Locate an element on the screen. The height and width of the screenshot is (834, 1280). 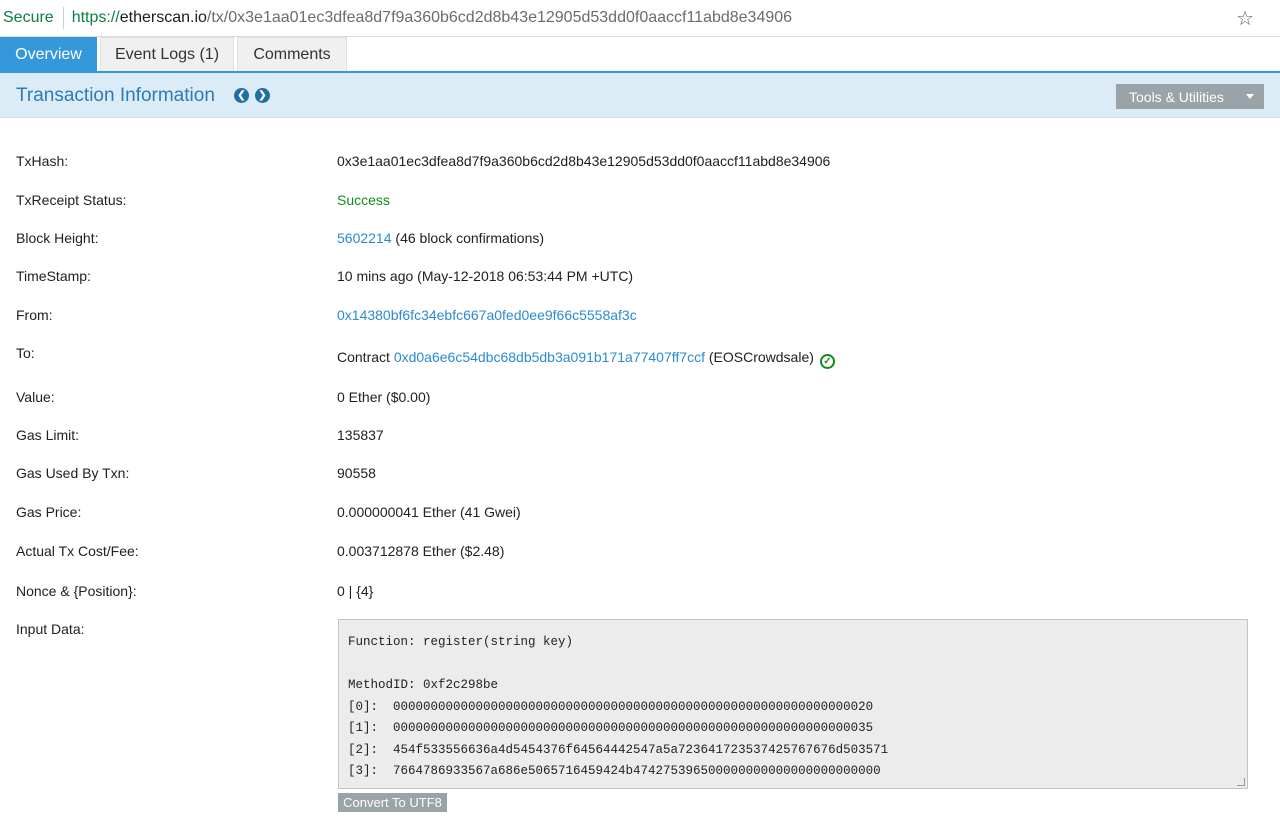
gas-price-label: Gas Price: is located at coordinates (49, 512).